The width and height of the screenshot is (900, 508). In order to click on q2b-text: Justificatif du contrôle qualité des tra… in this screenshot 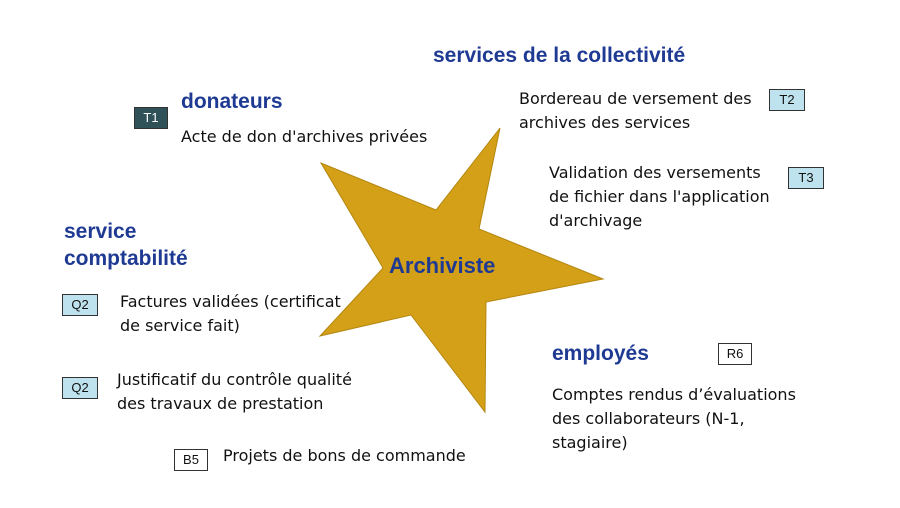, I will do `click(234, 392)`.